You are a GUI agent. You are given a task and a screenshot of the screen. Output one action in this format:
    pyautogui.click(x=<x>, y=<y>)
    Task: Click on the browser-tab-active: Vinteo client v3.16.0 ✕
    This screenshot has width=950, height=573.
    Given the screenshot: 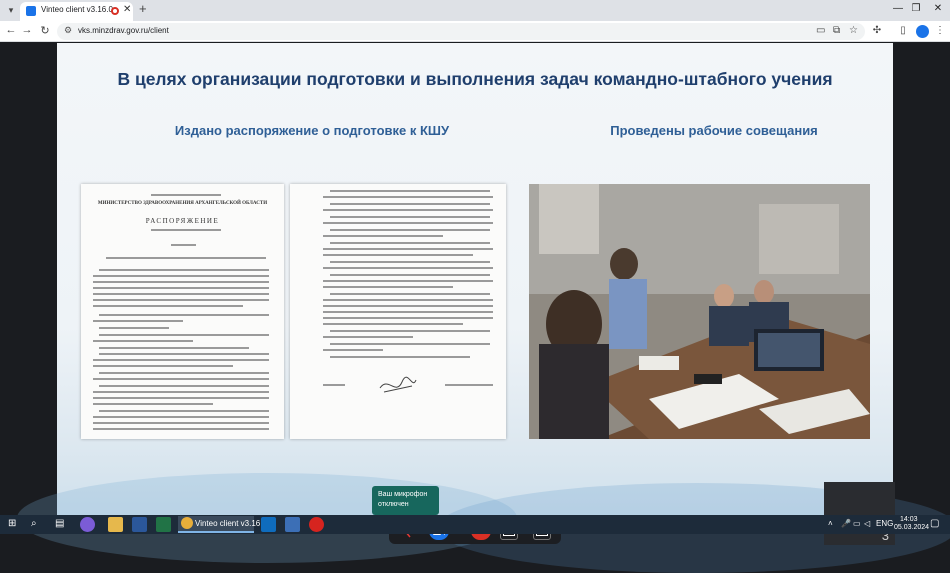 What is the action you would take?
    pyautogui.click(x=76, y=11)
    